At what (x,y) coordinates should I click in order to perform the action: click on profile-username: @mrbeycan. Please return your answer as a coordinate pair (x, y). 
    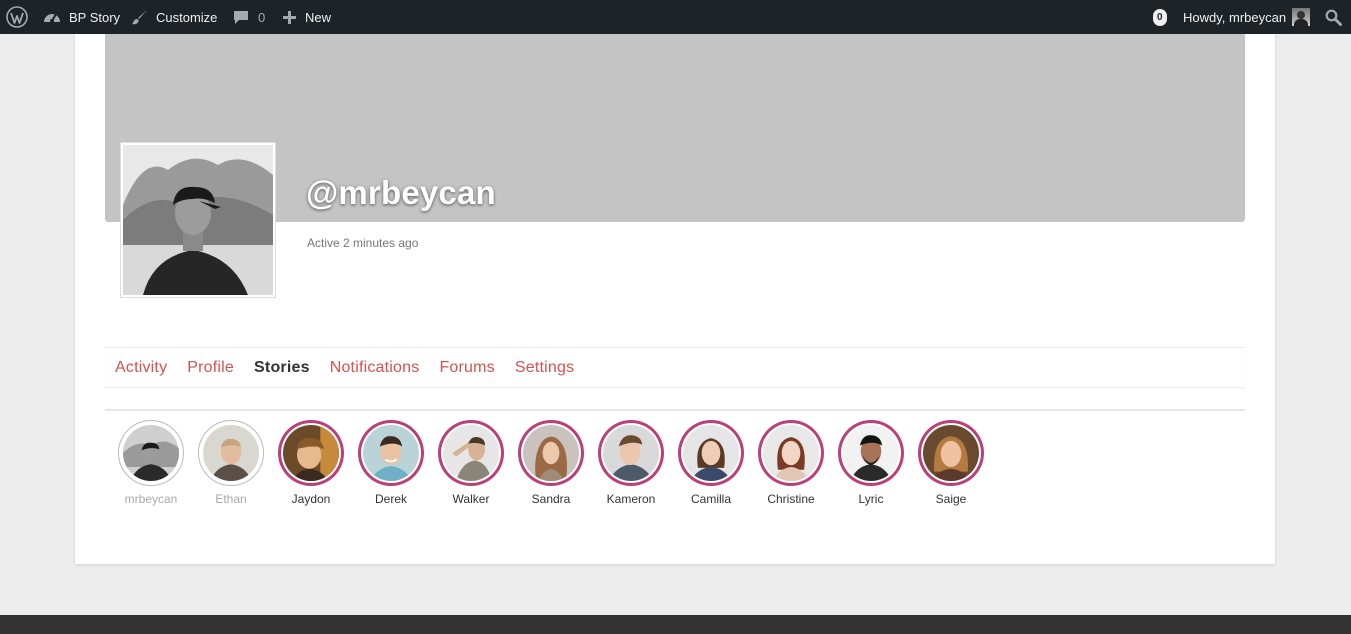
    Looking at the image, I should click on (401, 192).